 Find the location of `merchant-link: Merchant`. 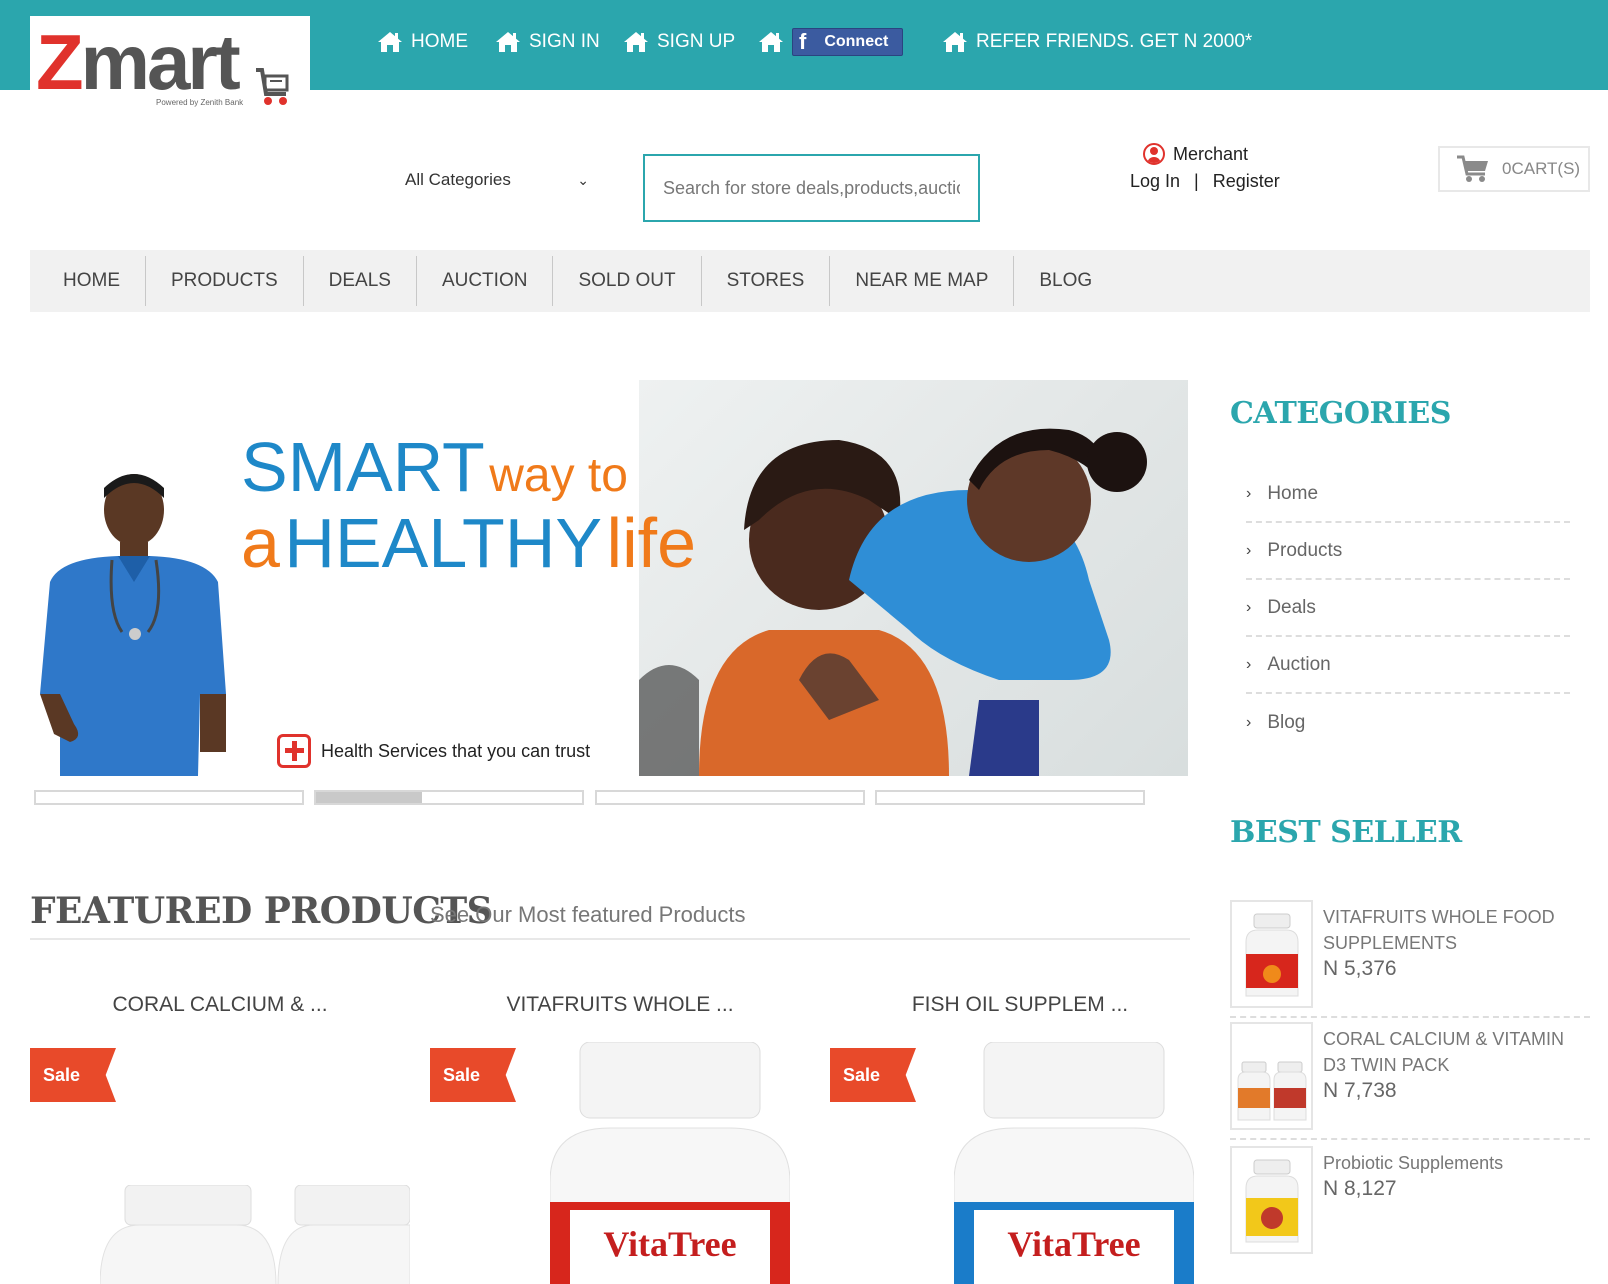

merchant-link: Merchant is located at coordinates (1195, 154).